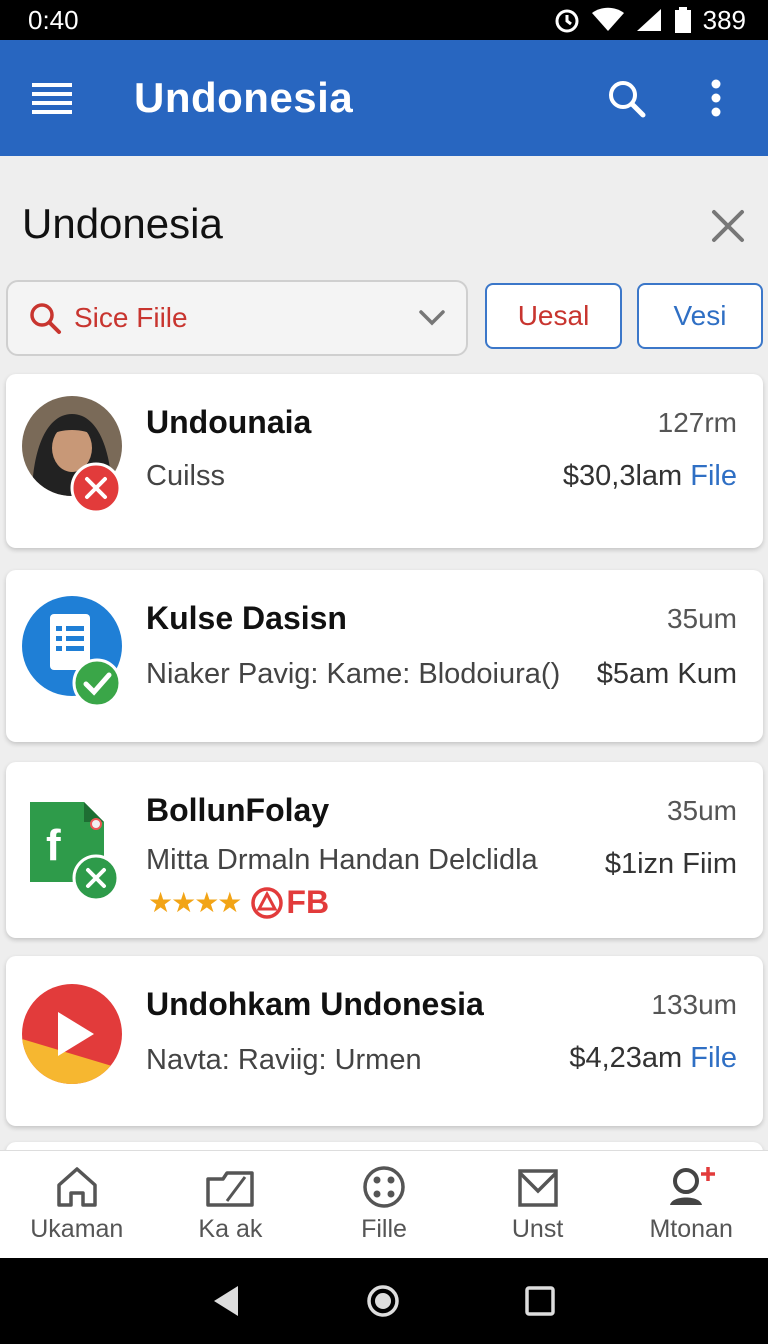  What do you see at coordinates (540, 1301) in the screenshot?
I see `recents-icon` at bounding box center [540, 1301].